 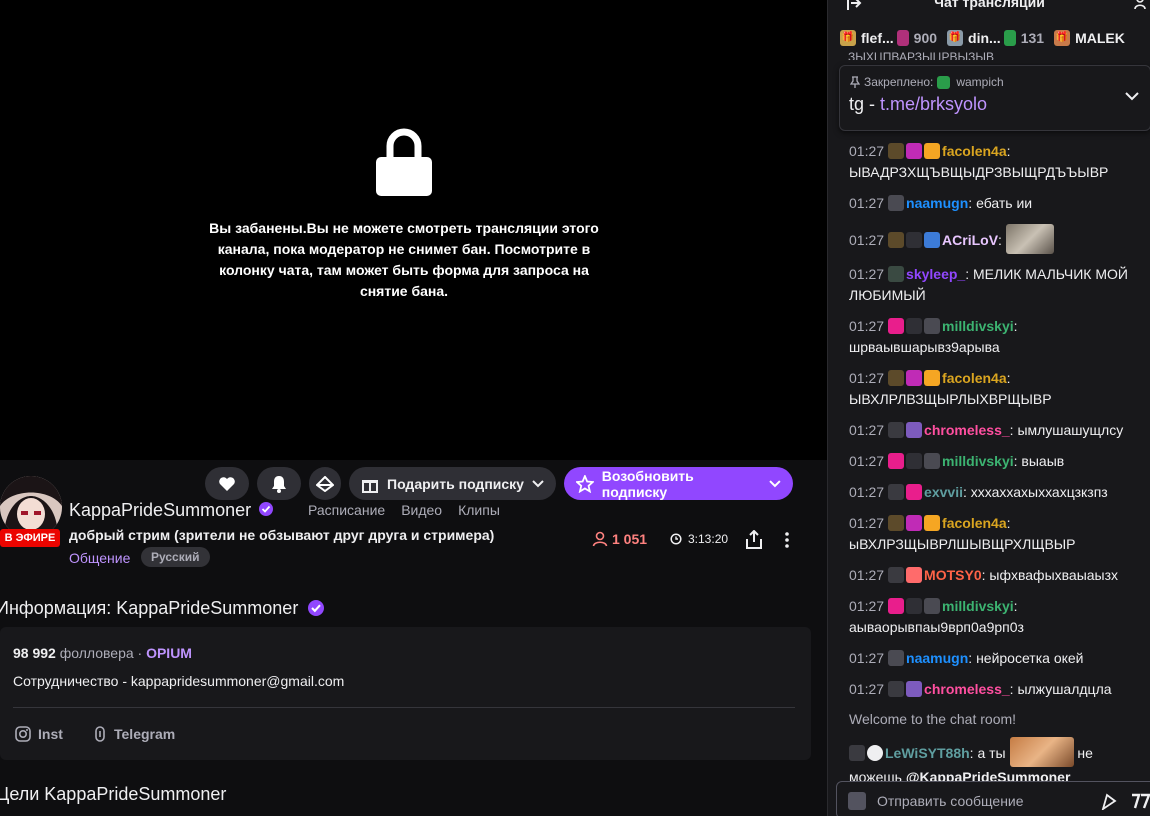 I want to click on message-username: skyleep_, so click(x=935, y=274).